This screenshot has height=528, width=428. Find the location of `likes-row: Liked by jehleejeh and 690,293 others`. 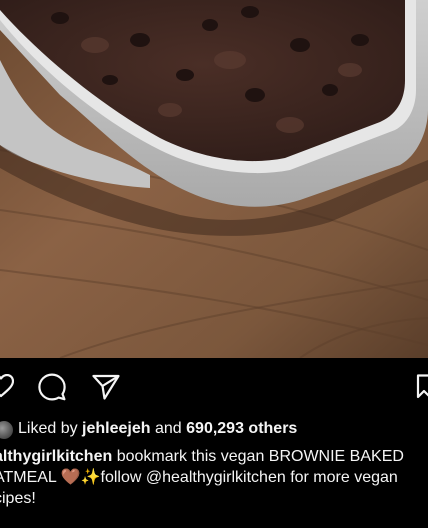

likes-row: Liked by jehleejeh and 690,293 others is located at coordinates (214, 429).